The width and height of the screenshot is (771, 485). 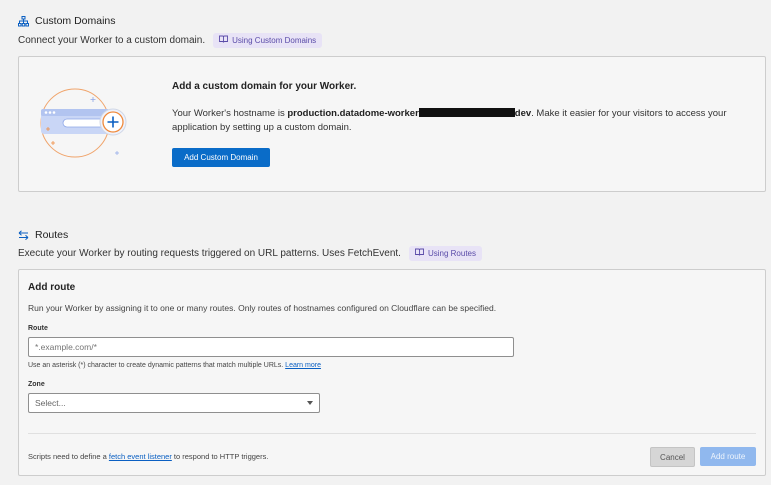 I want to click on custom-domain-heading: Add a custom domain for your Worker., so click(x=264, y=86).